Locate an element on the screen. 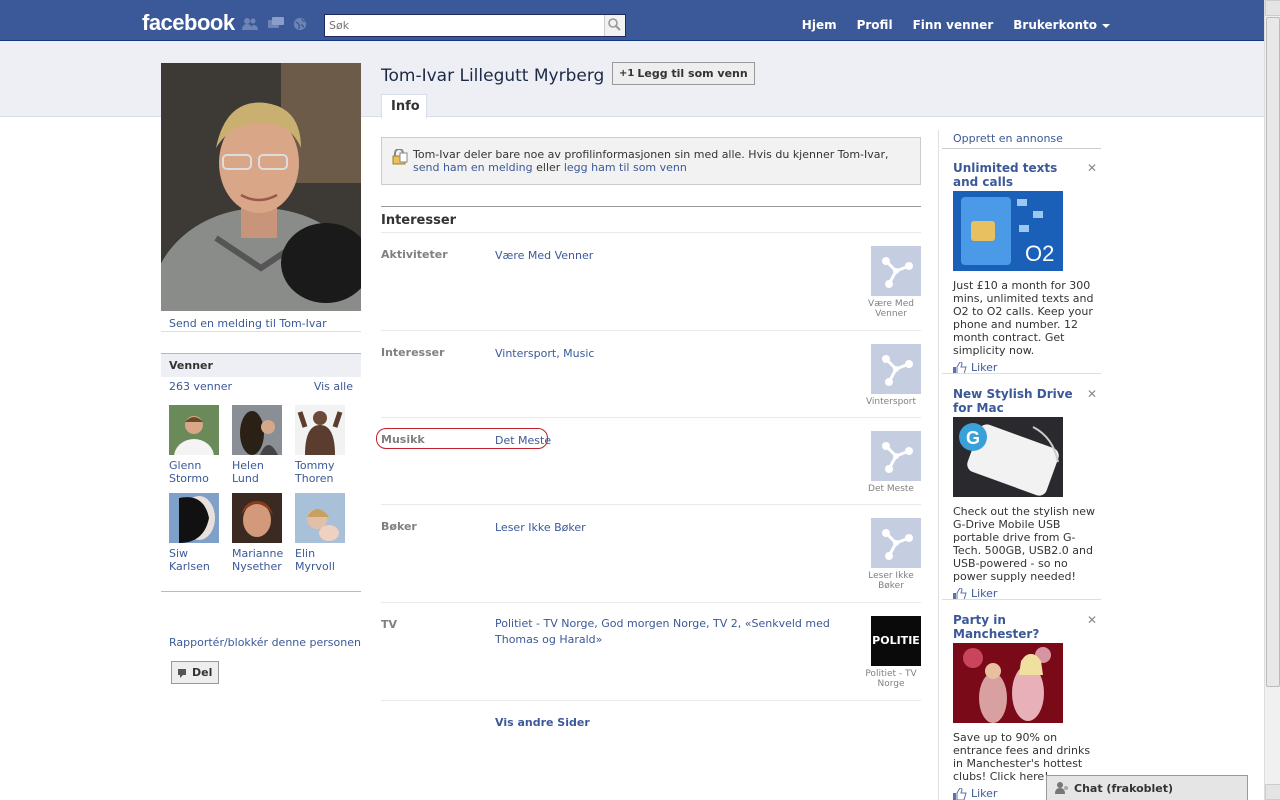 The height and width of the screenshot is (800, 1280). notifications-globe-icon is located at coordinates (300, 24).